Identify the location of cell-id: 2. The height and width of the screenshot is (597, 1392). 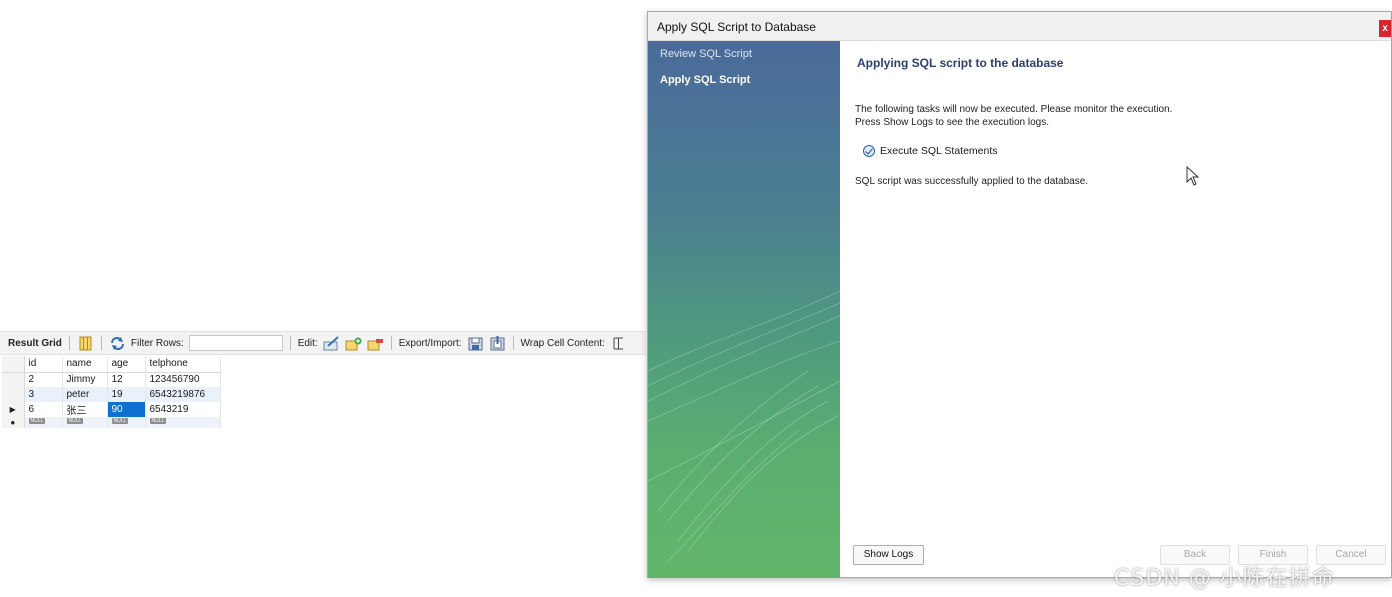
(43, 379).